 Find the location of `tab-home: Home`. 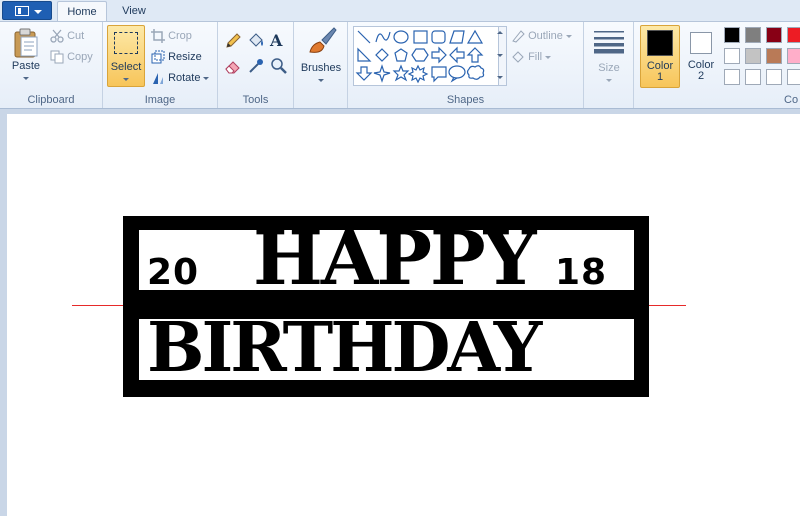

tab-home: Home is located at coordinates (82, 11).